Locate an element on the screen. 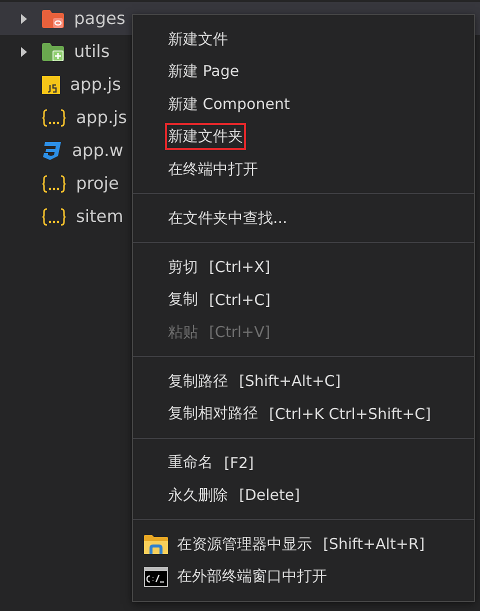 This screenshot has width=480, height=611. file-name: app.w is located at coordinates (98, 150).